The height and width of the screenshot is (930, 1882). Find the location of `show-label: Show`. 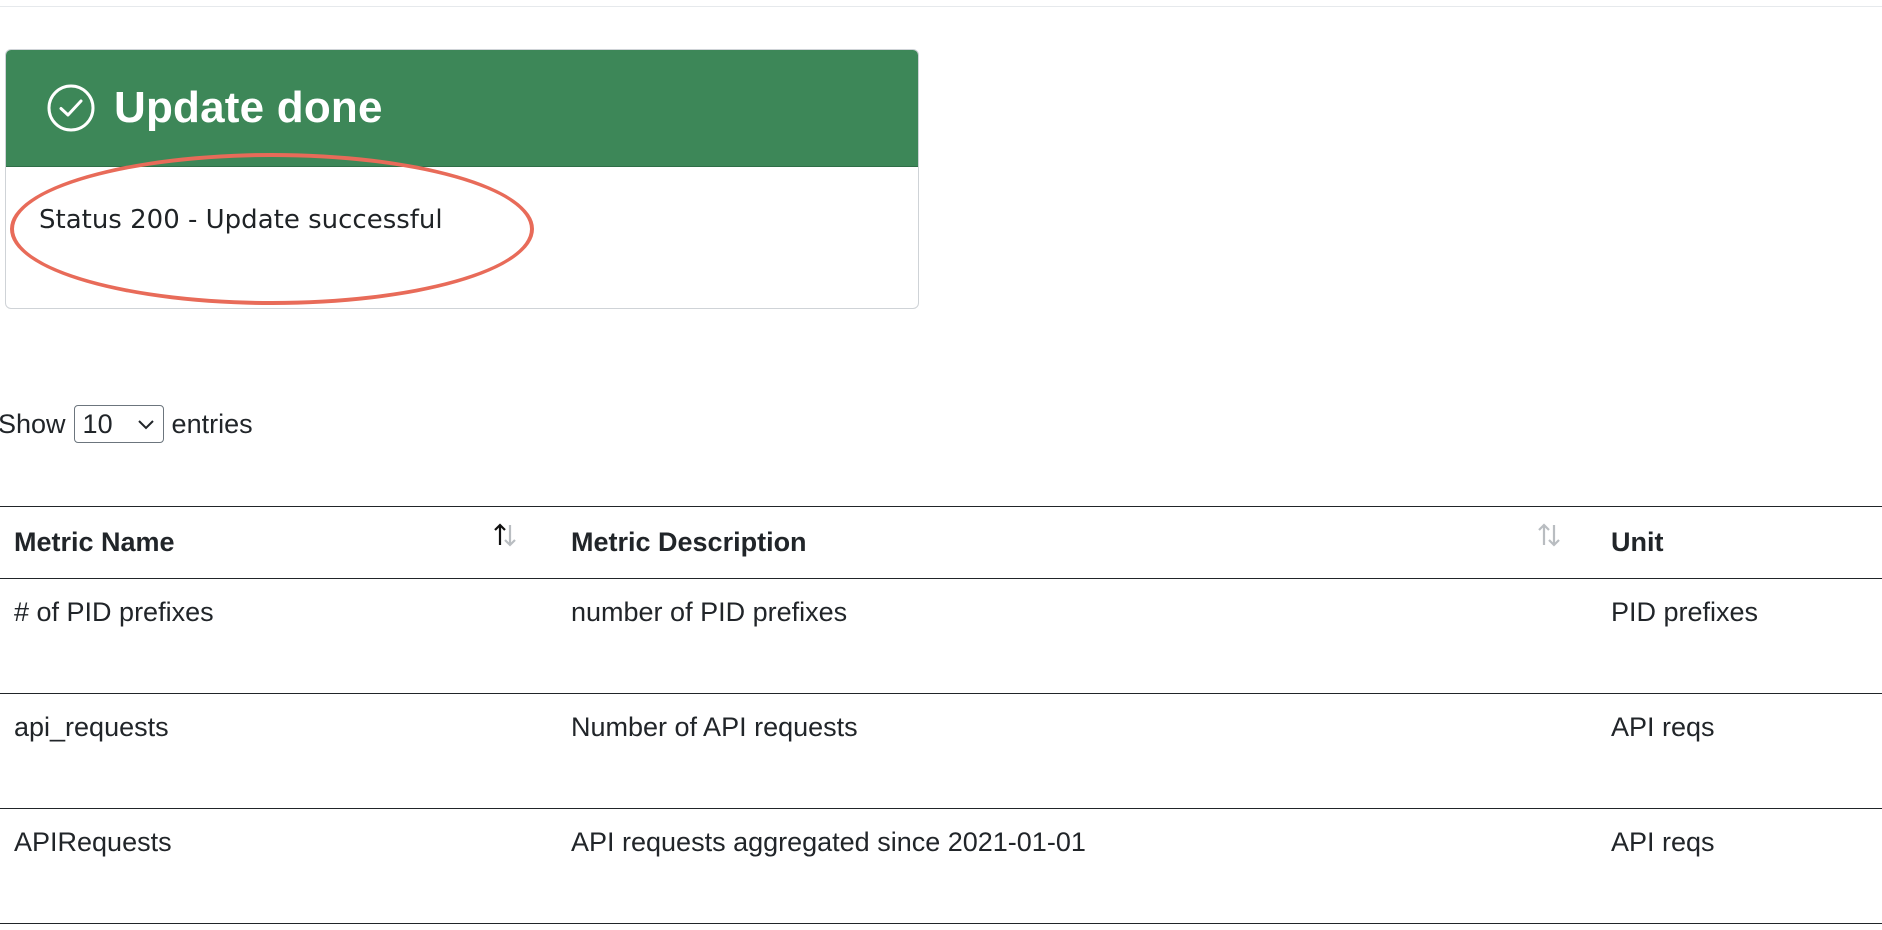

show-label: Show is located at coordinates (33, 423).